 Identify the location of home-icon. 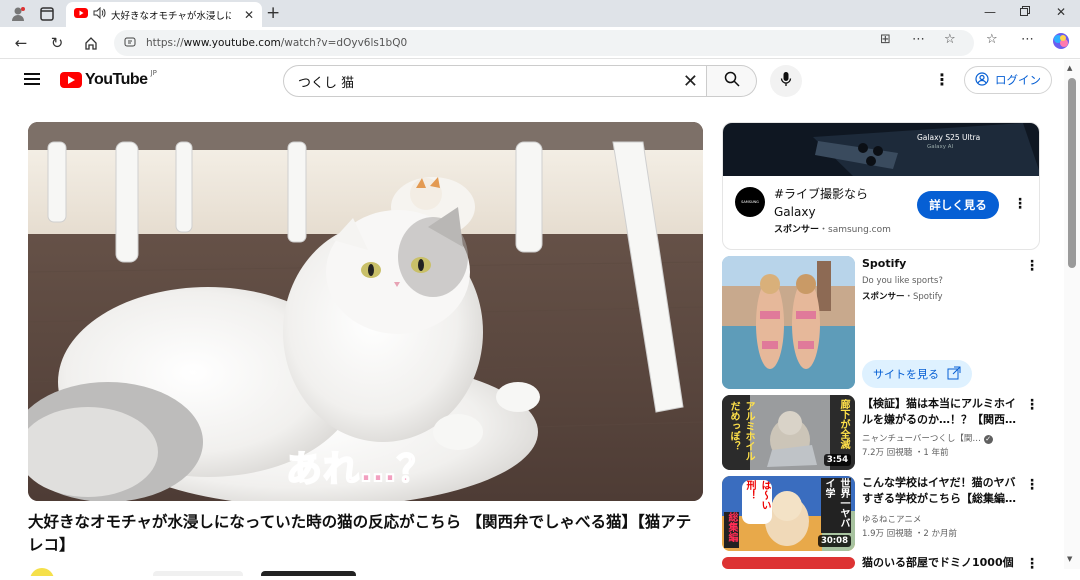
(91, 43).